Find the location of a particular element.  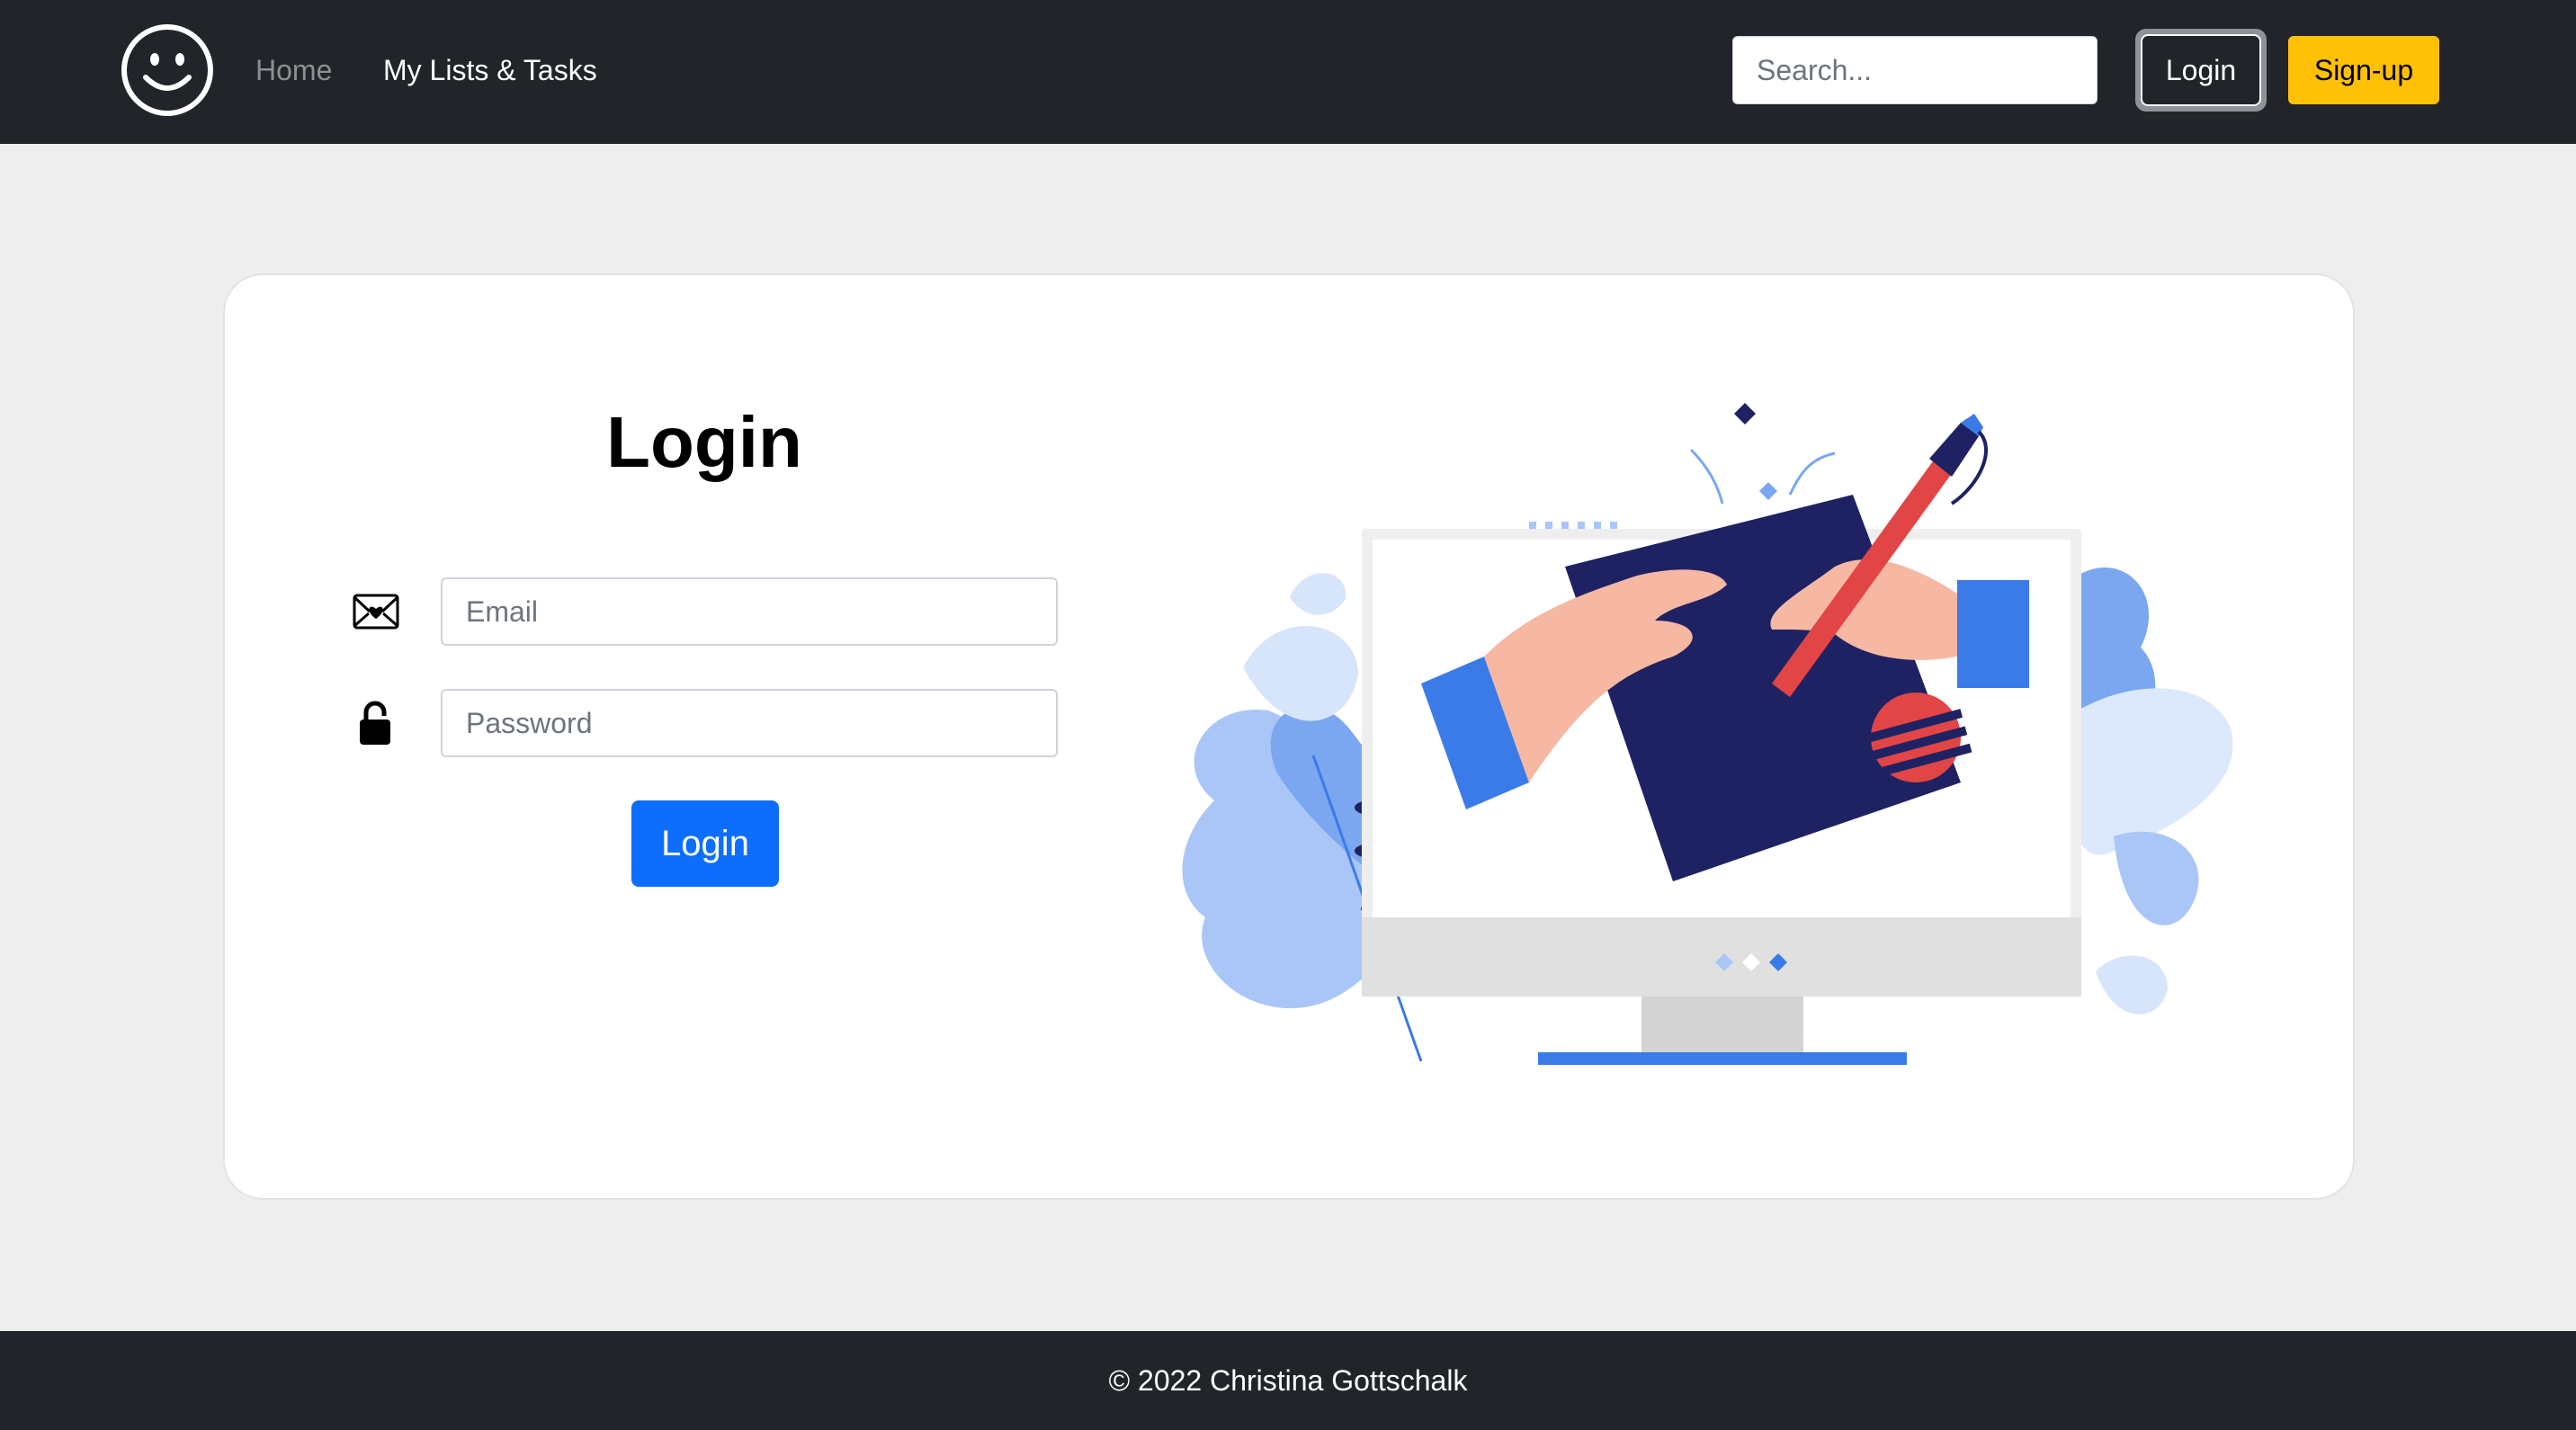

footer-copyright: © 2022 Christina Gottschalk is located at coordinates (1288, 1380).